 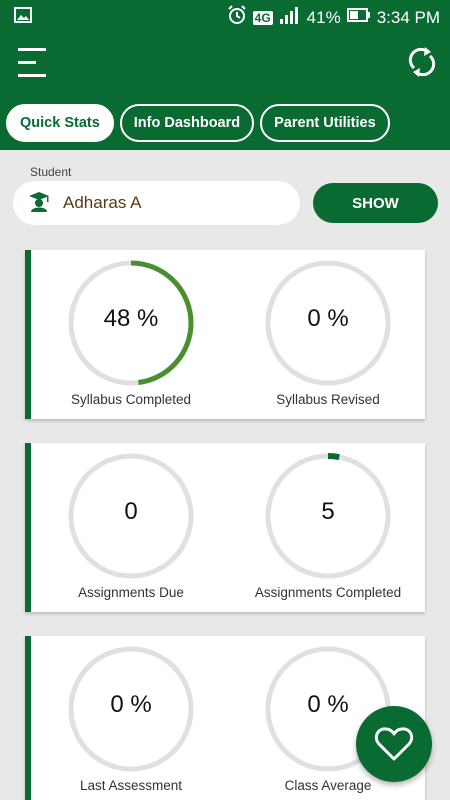 What do you see at coordinates (33, 63) in the screenshot?
I see `menu-icon` at bounding box center [33, 63].